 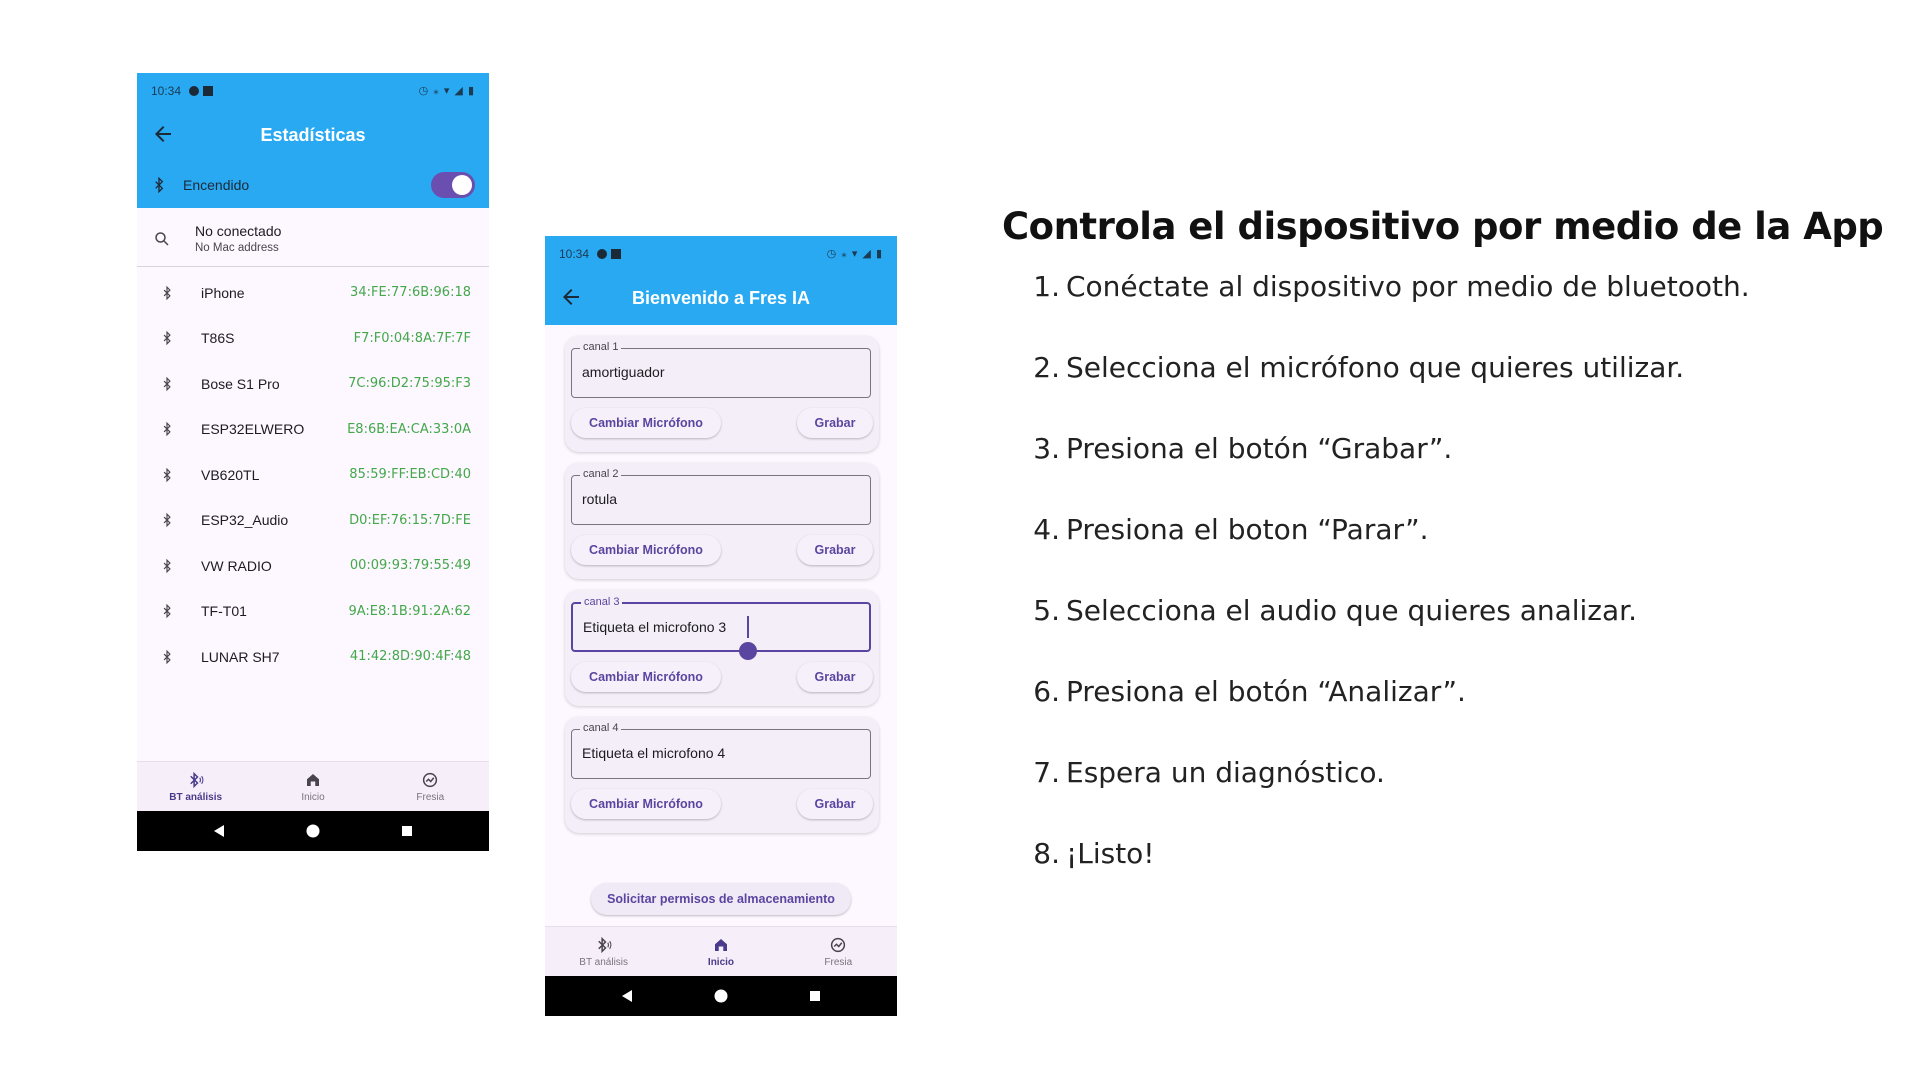 I want to click on channel-input: canal 2 rotula, so click(x=721, y=496).